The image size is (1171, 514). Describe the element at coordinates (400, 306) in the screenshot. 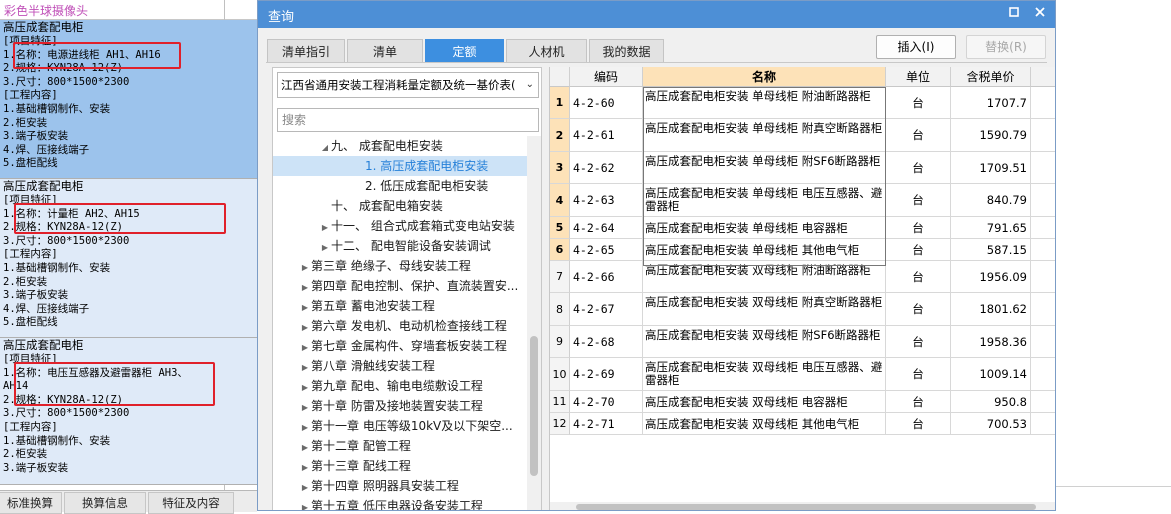

I see `tree-node: ▶ 第五章 蓄电池安装工程` at that location.